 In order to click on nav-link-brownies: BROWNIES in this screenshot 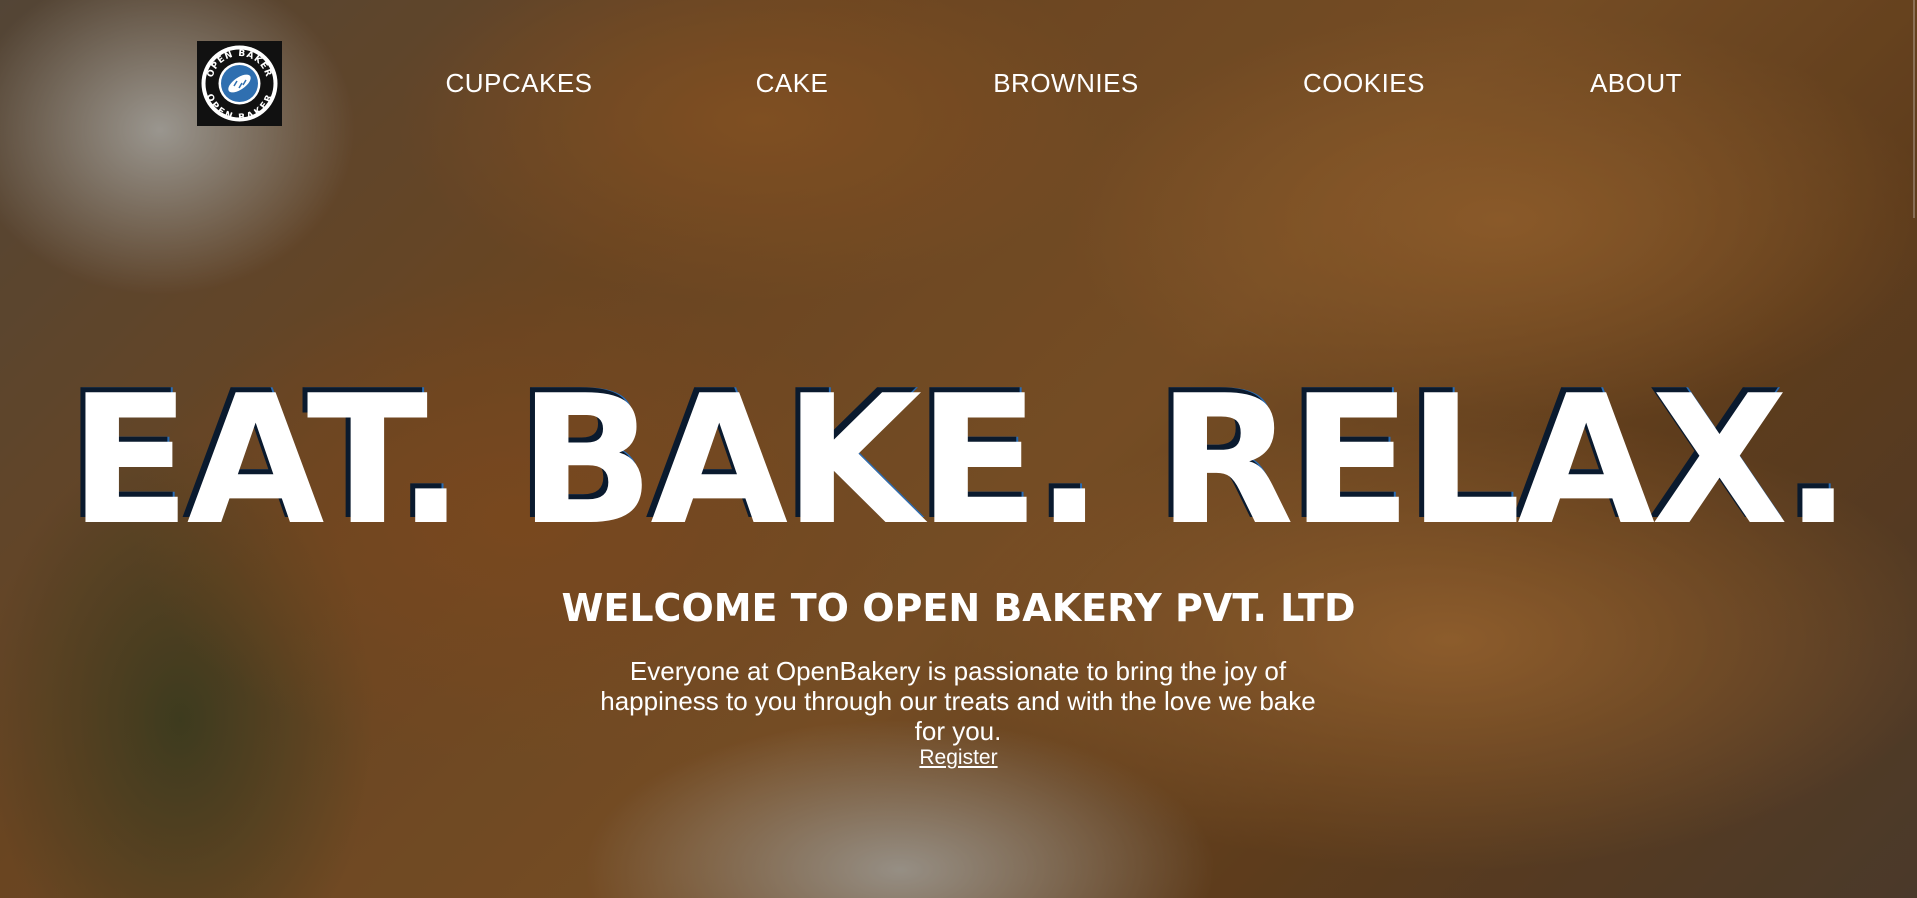, I will do `click(1066, 83)`.